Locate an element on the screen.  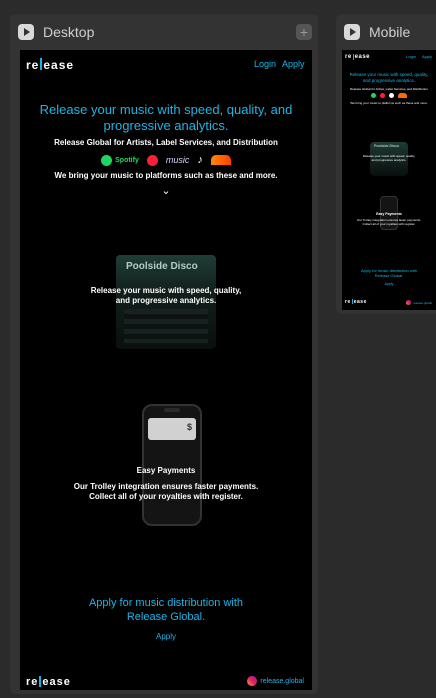
mobile-panel-title: Mobile is located at coordinates (390, 32).